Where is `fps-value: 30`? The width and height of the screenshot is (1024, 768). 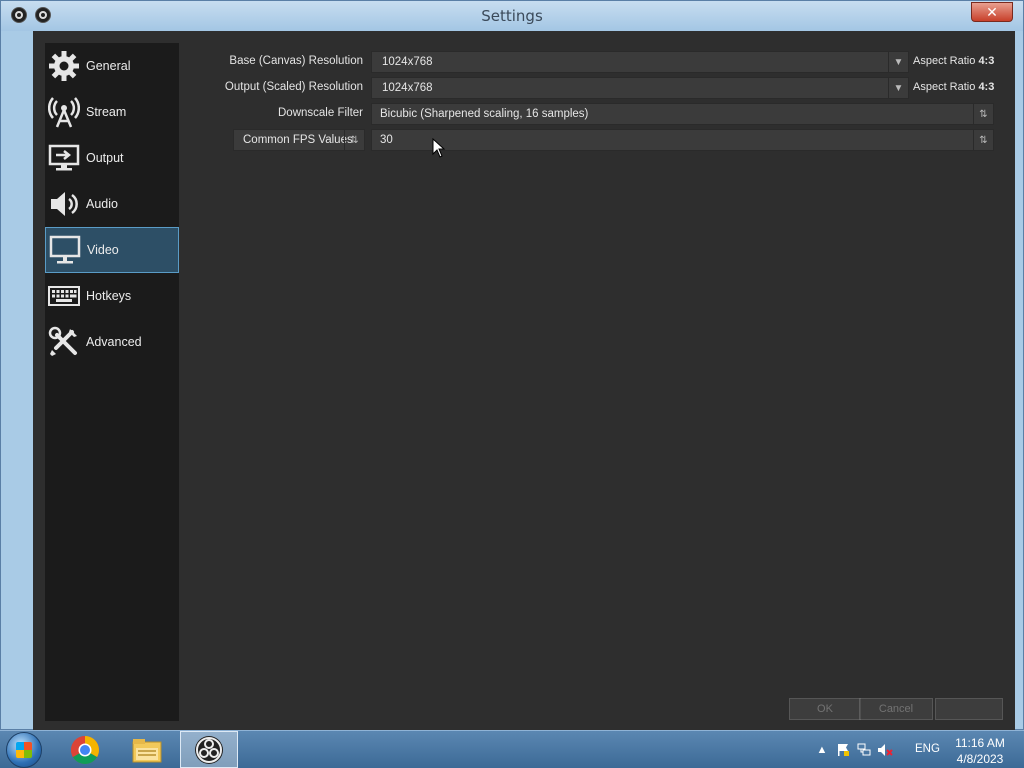
fps-value: 30 is located at coordinates (386, 140).